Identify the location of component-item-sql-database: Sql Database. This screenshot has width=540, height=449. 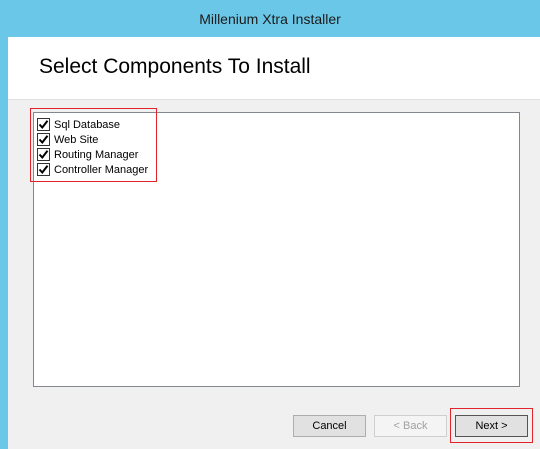
(78, 124).